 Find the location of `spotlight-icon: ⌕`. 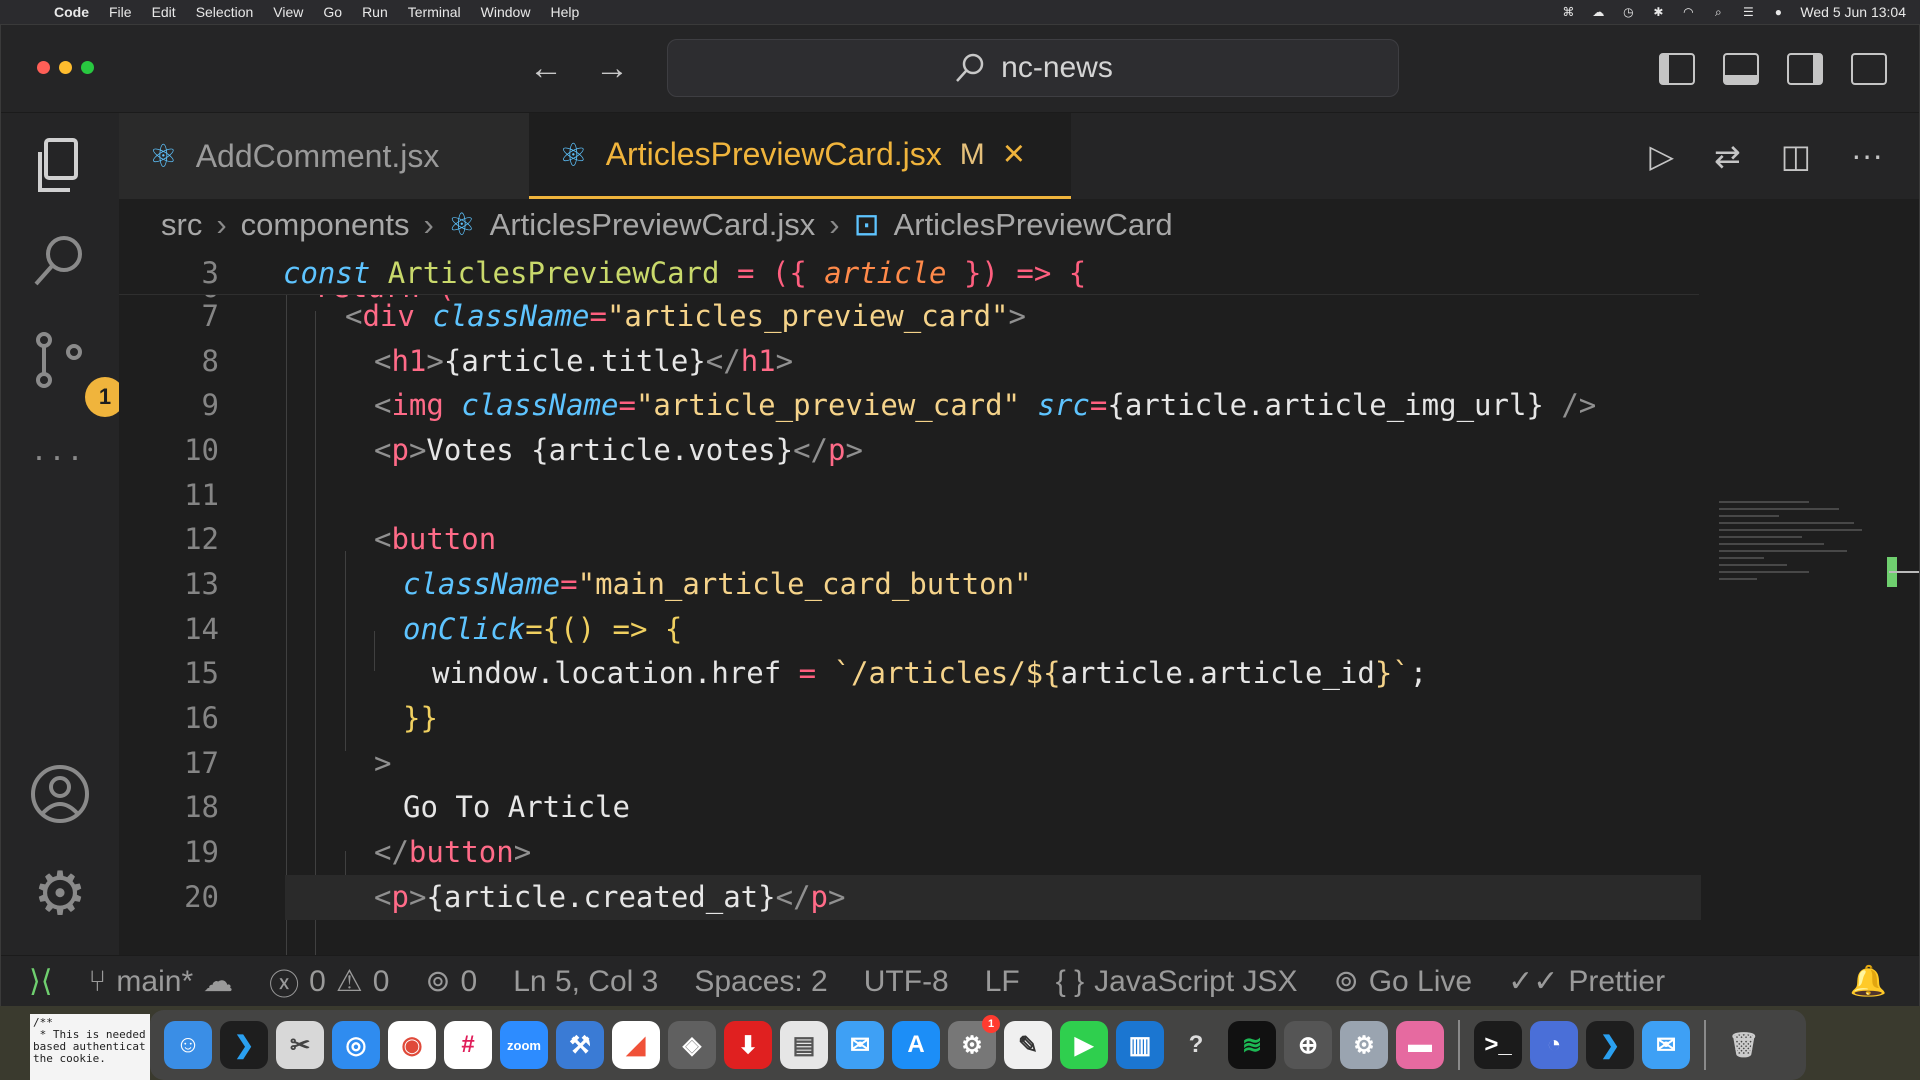

spotlight-icon: ⌕ is located at coordinates (1718, 12).